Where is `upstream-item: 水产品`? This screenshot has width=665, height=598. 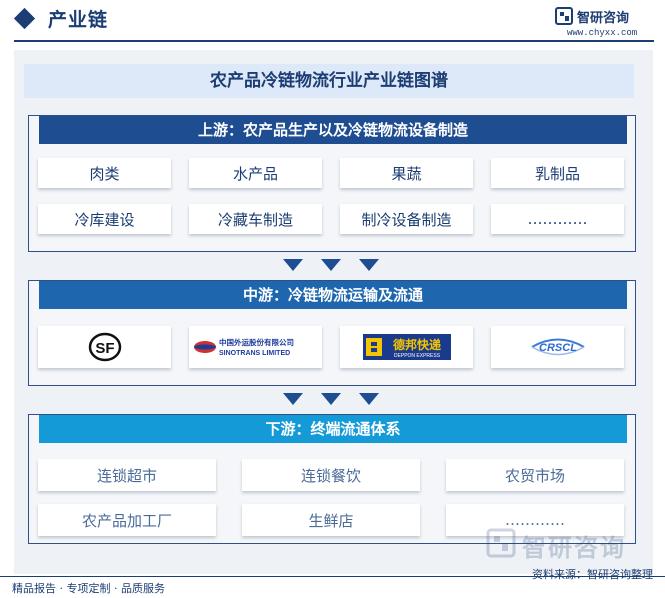 upstream-item: 水产品 is located at coordinates (255, 173).